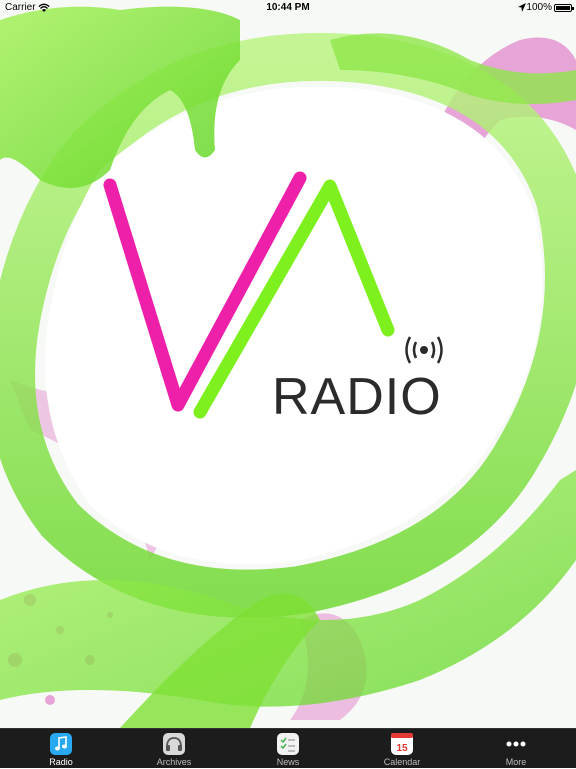  Describe the element at coordinates (539, 7) in the screenshot. I see `battery-percent: 100%` at that location.